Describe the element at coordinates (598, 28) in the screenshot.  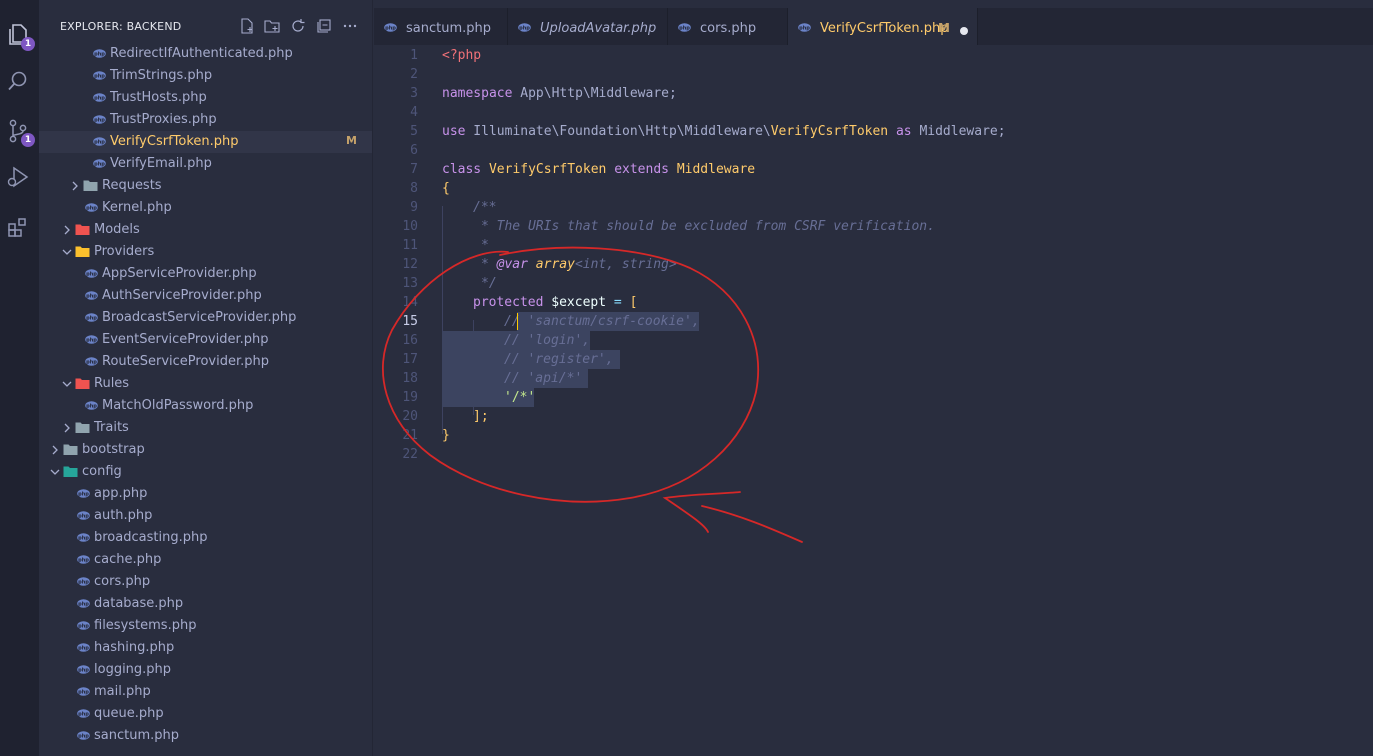
I see `tab-label: UploadAvatar.php` at that location.